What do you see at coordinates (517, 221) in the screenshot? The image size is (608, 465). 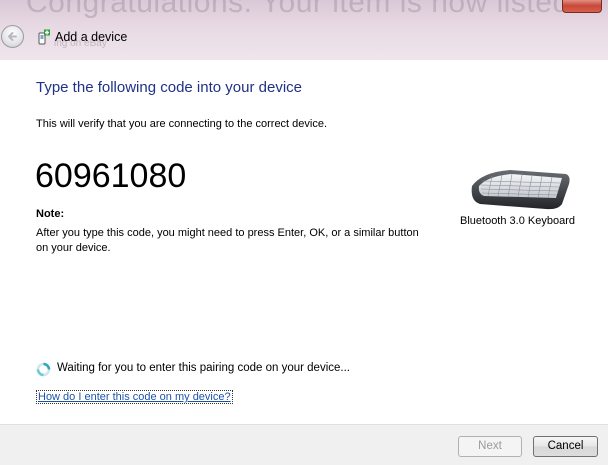 I see `device-name: Bluetooth 3.0 Keyboard` at bounding box center [517, 221].